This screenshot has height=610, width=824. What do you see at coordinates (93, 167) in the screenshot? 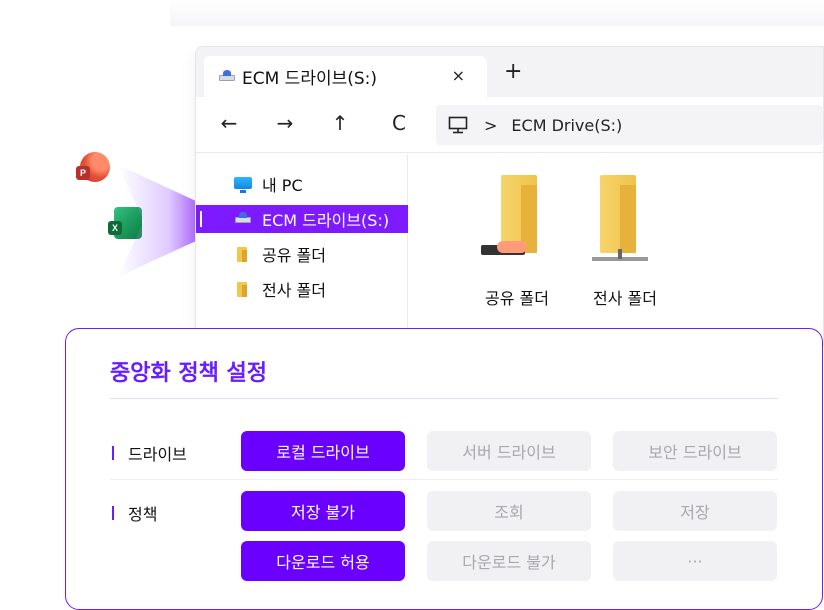
I see `powerpoint-icon: P` at bounding box center [93, 167].